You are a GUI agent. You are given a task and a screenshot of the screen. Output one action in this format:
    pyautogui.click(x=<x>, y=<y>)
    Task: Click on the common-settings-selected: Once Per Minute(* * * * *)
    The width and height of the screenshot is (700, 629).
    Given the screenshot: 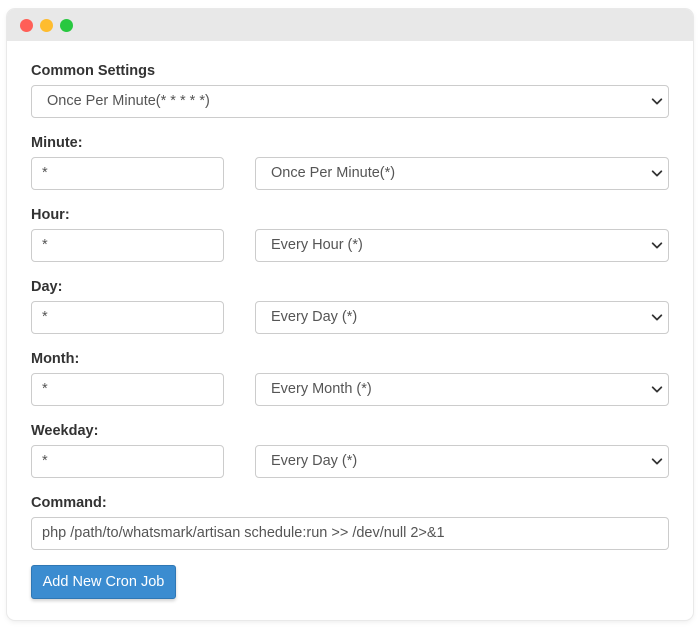 What is the action you would take?
    pyautogui.click(x=128, y=101)
    